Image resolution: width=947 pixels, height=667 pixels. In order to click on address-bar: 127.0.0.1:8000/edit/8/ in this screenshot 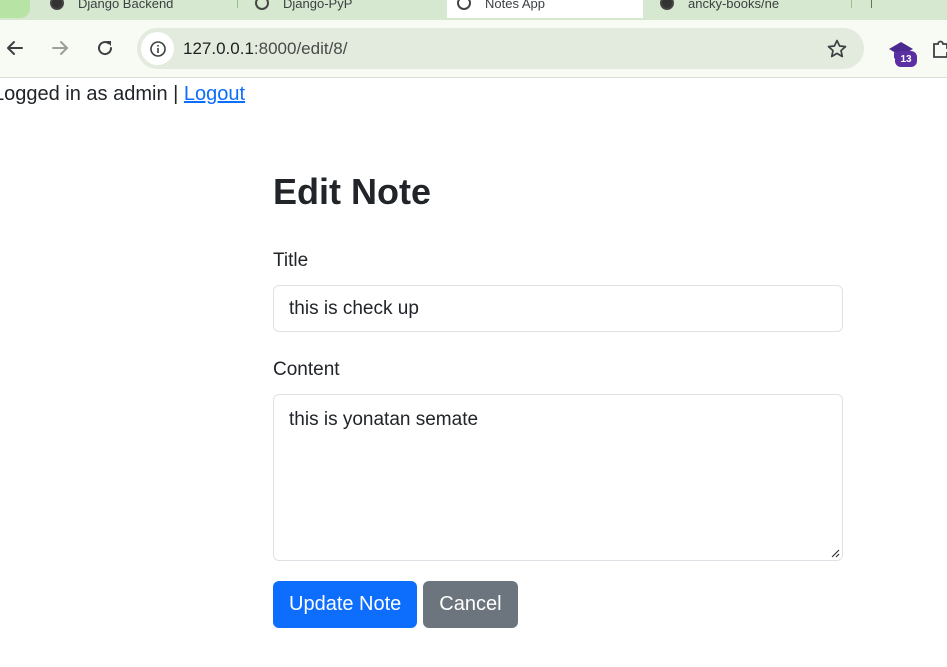, I will do `click(500, 48)`.